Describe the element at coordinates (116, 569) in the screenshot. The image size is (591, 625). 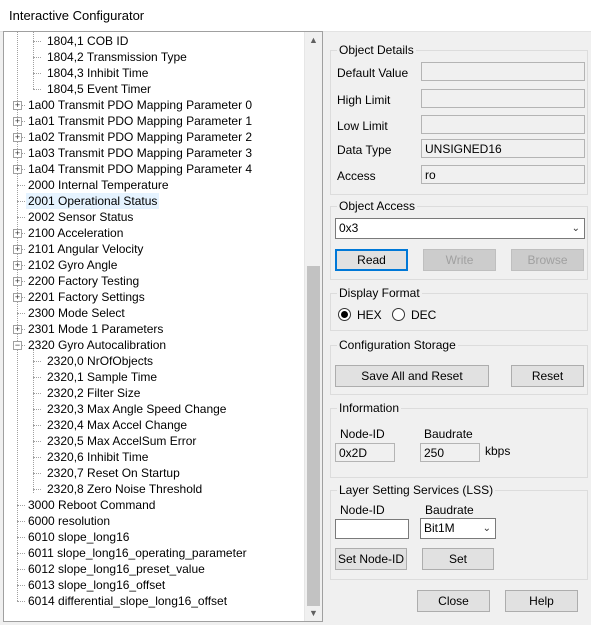
I see `tree-item-label: 6012 slope_long16_preset_value` at that location.